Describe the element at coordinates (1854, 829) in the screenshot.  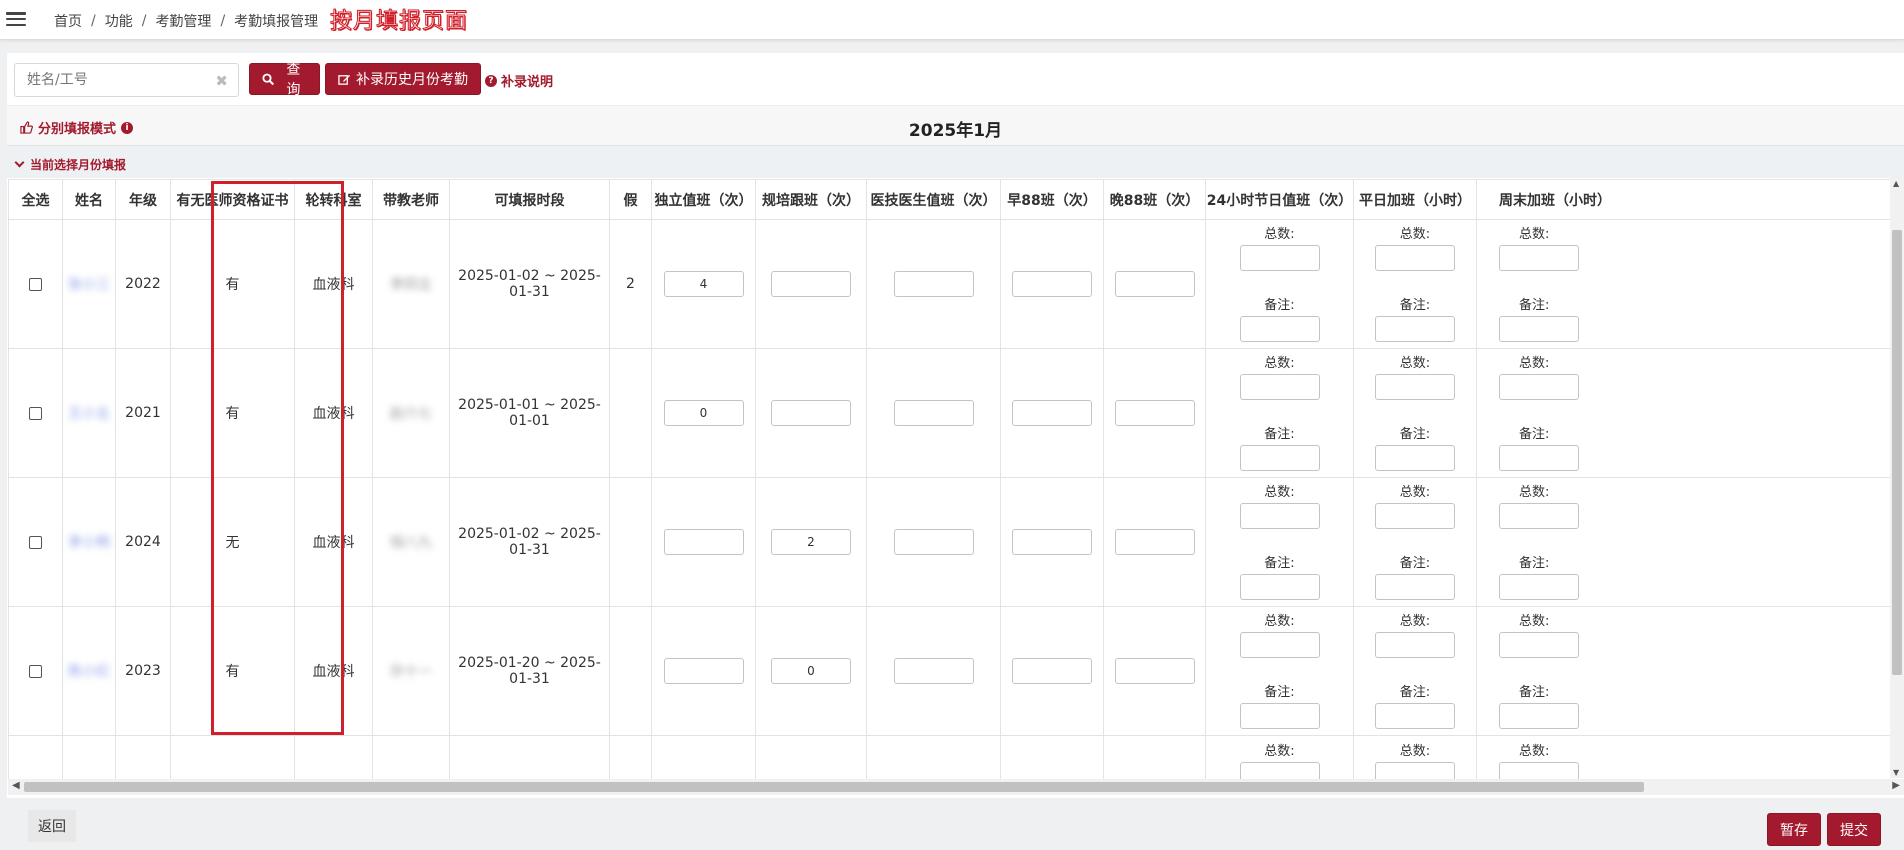
I see `submit-button: 提交` at that location.